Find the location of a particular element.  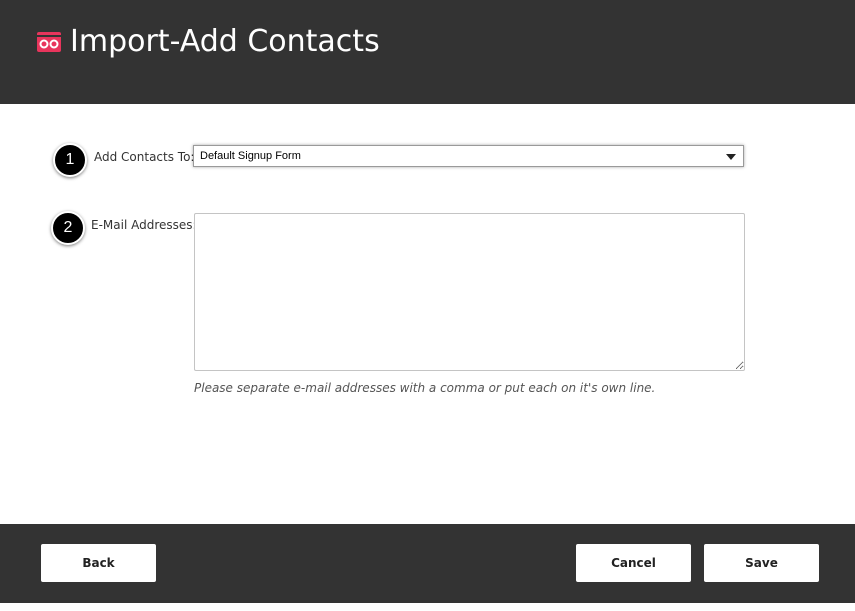

add-contacts-to-label: Add Contacts To: is located at coordinates (144, 157).